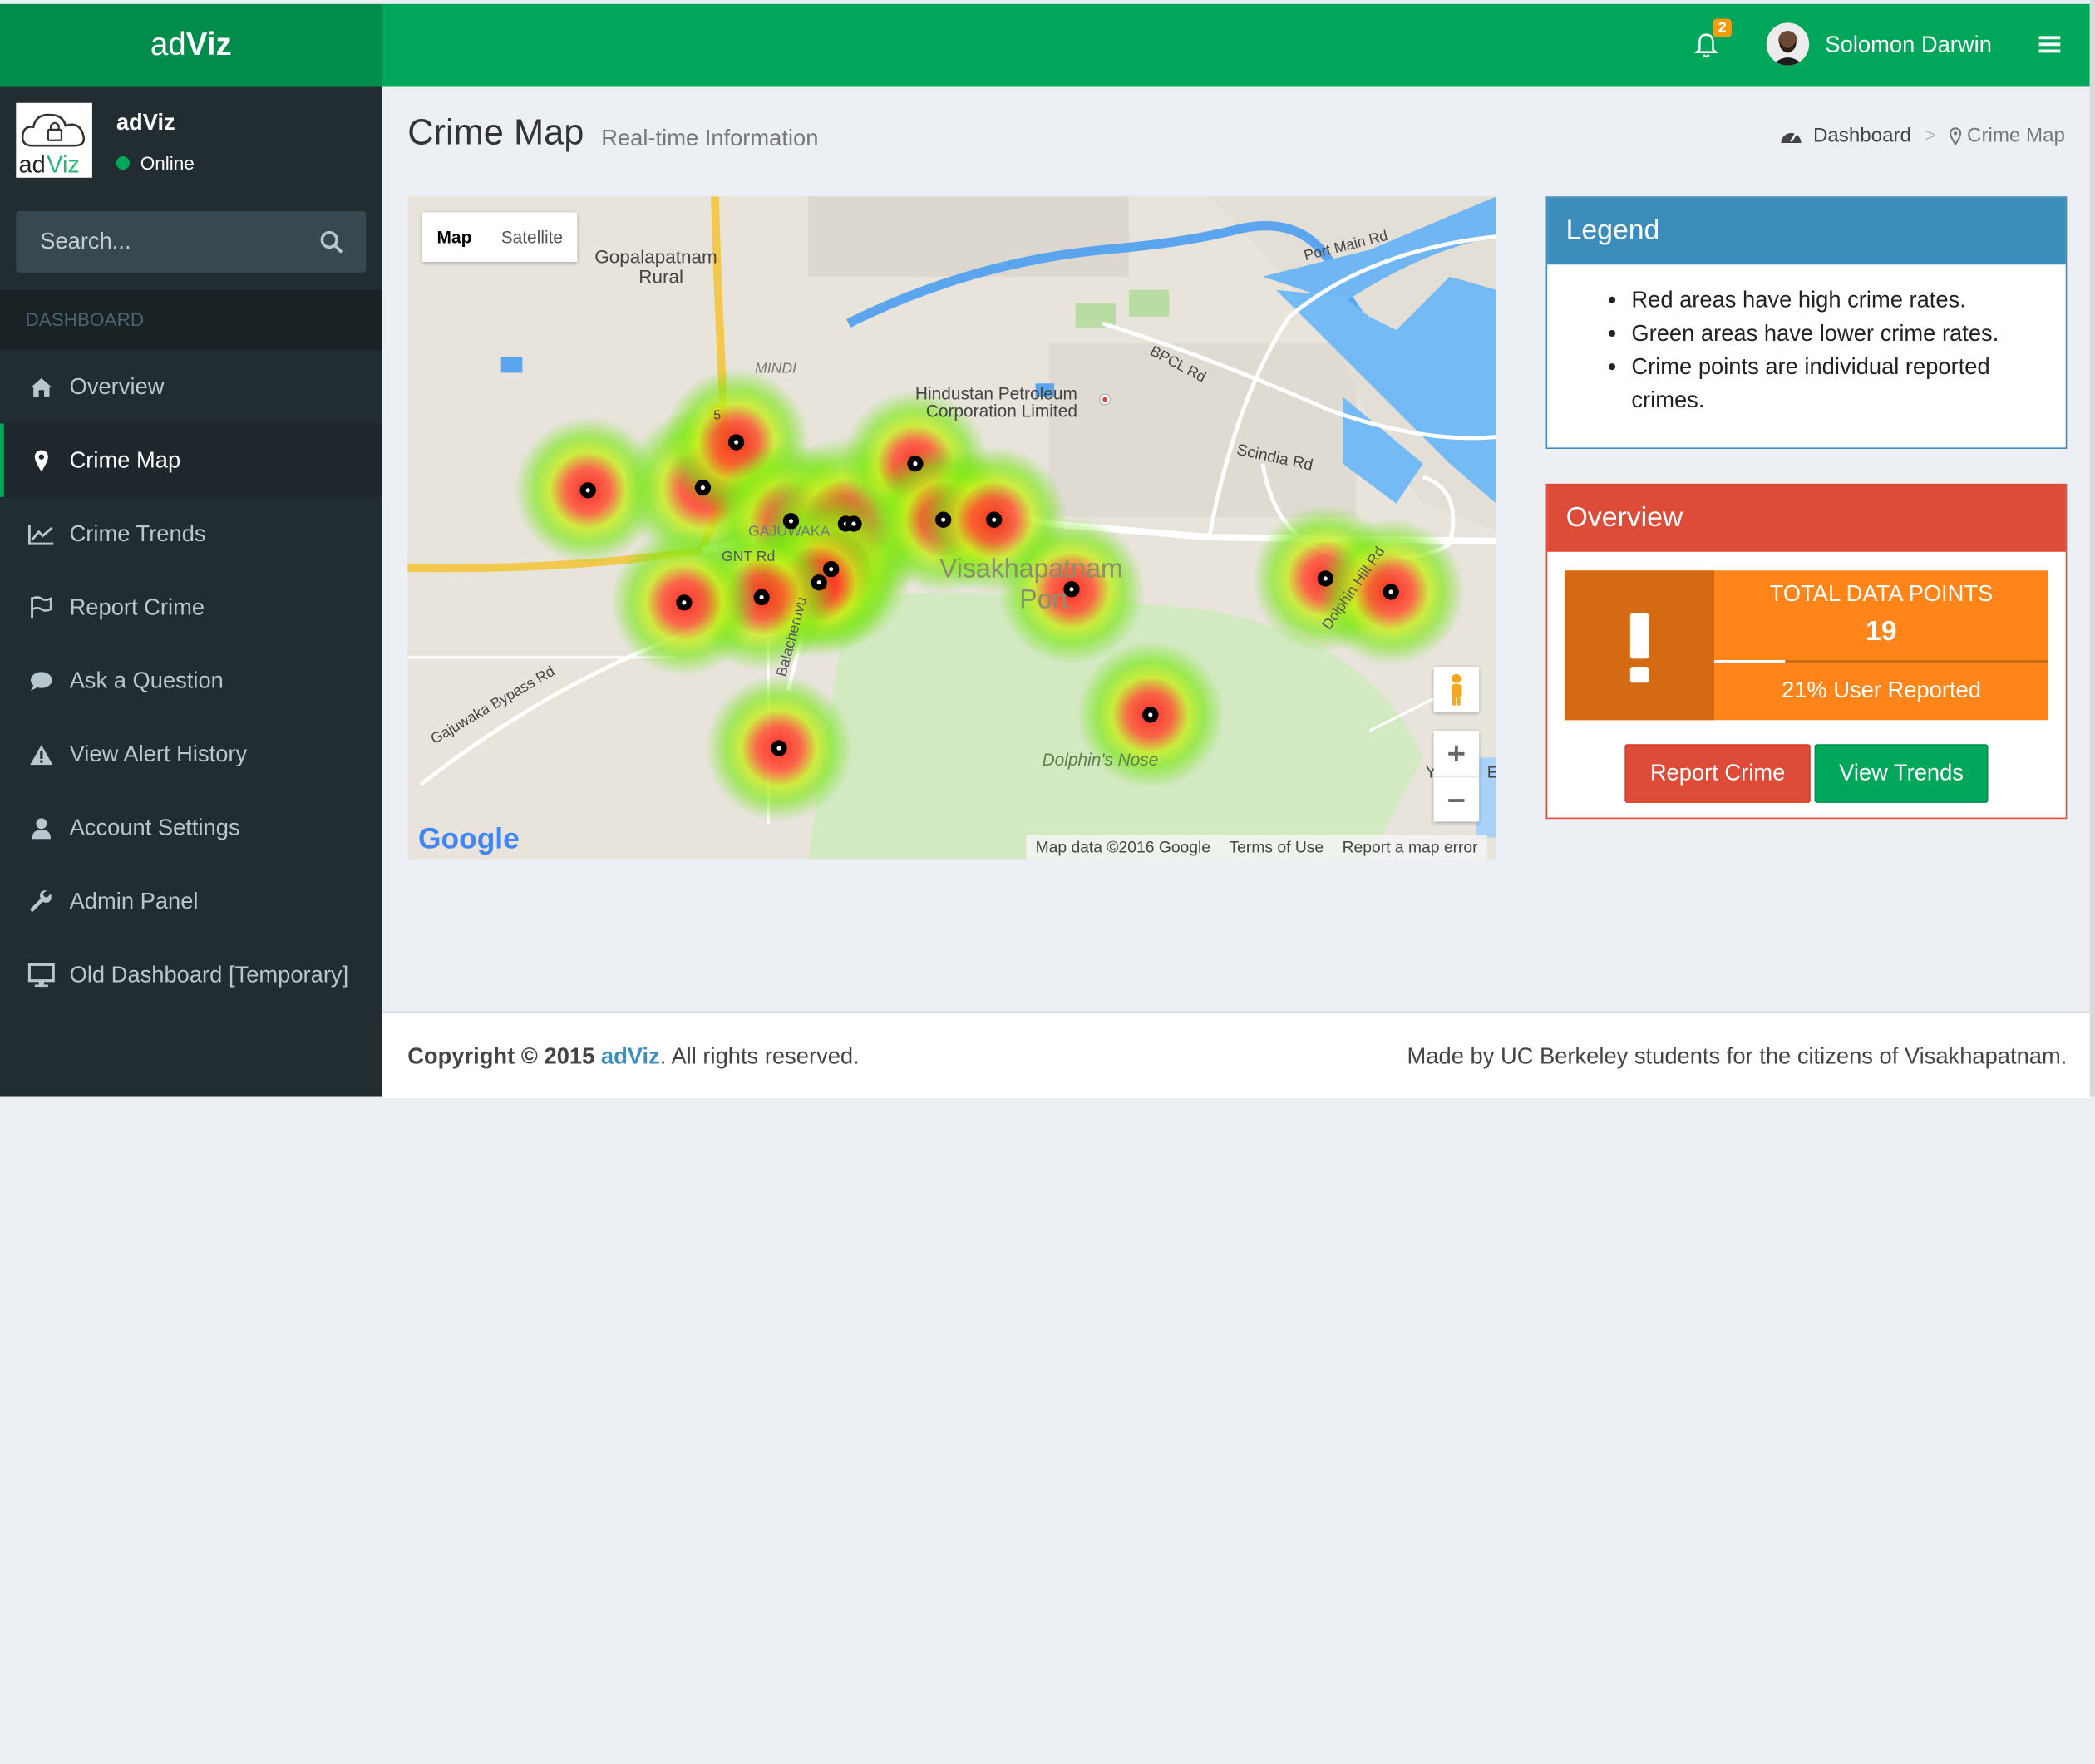  I want to click on label-hindustan-1: Hindustan Petroleum, so click(996, 395).